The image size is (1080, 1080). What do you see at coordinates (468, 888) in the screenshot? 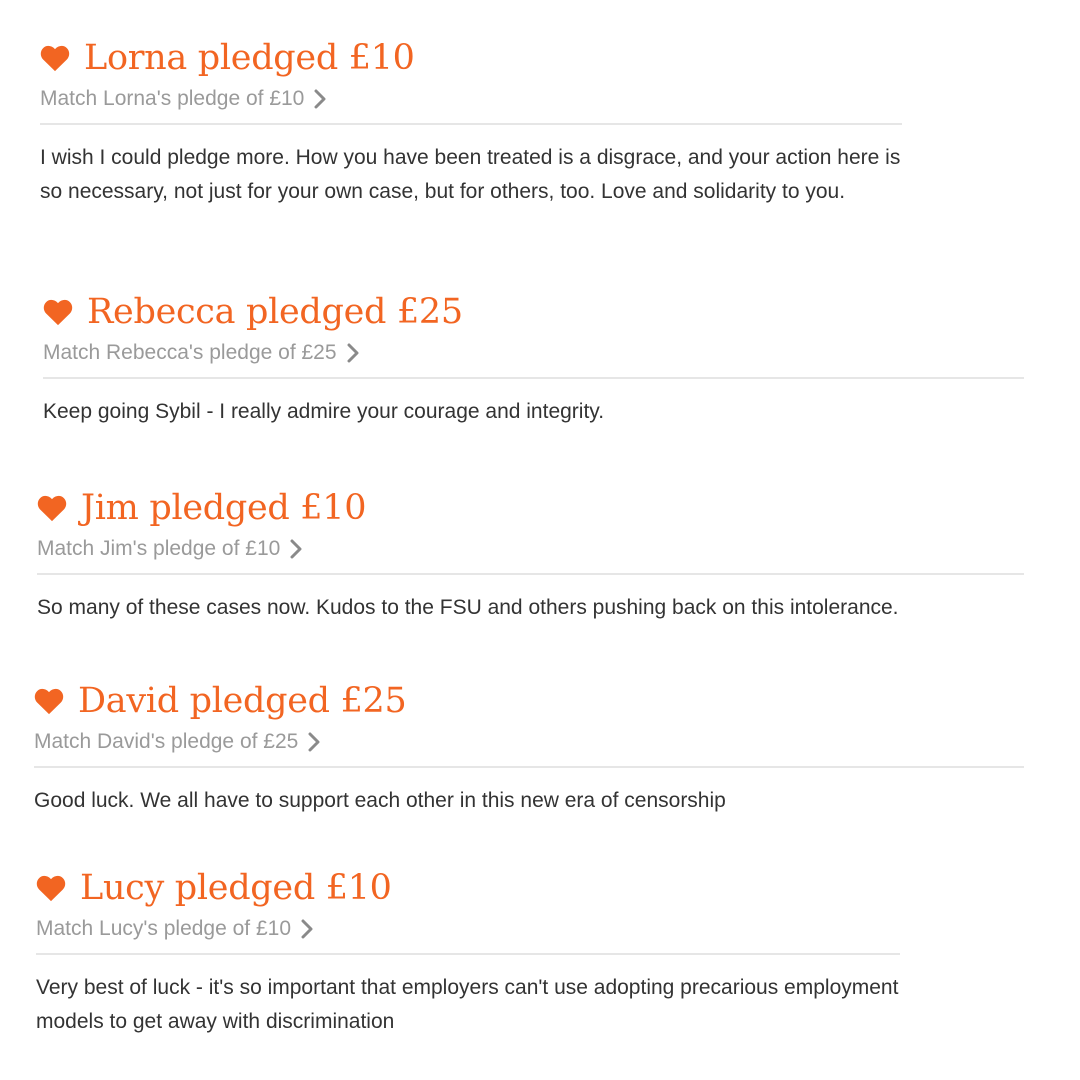
I see `pledge-header: Lucy pledged £10` at bounding box center [468, 888].